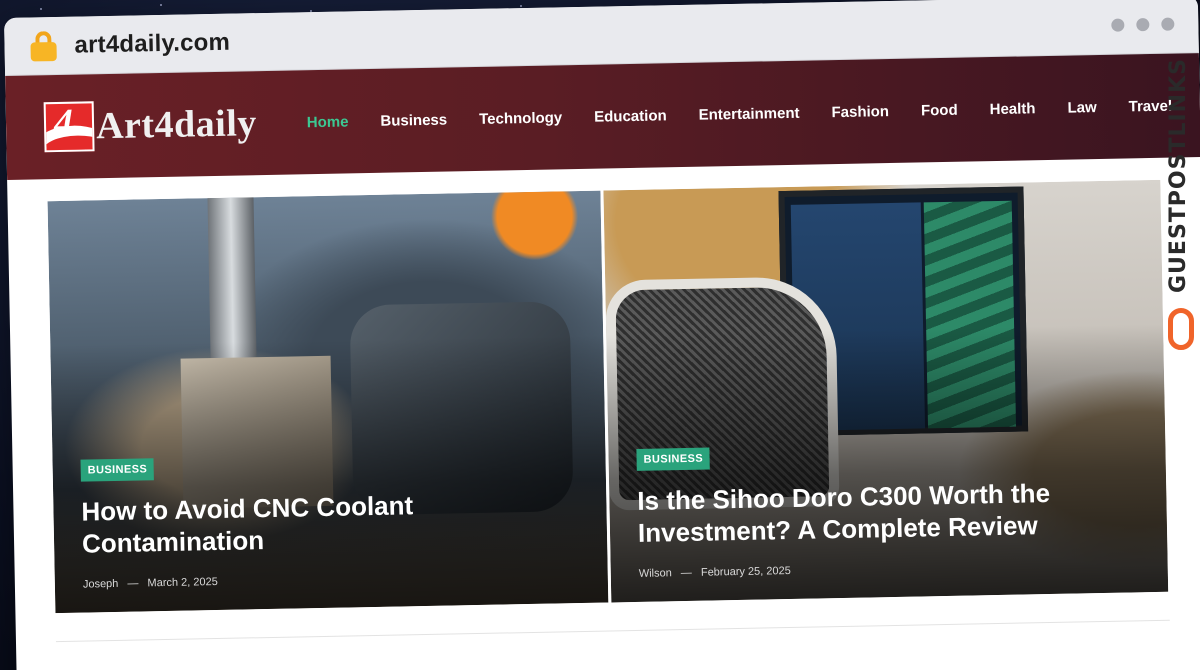 This screenshot has width=1200, height=670. Describe the element at coordinates (1181, 329) in the screenshot. I see `link-icon` at that location.